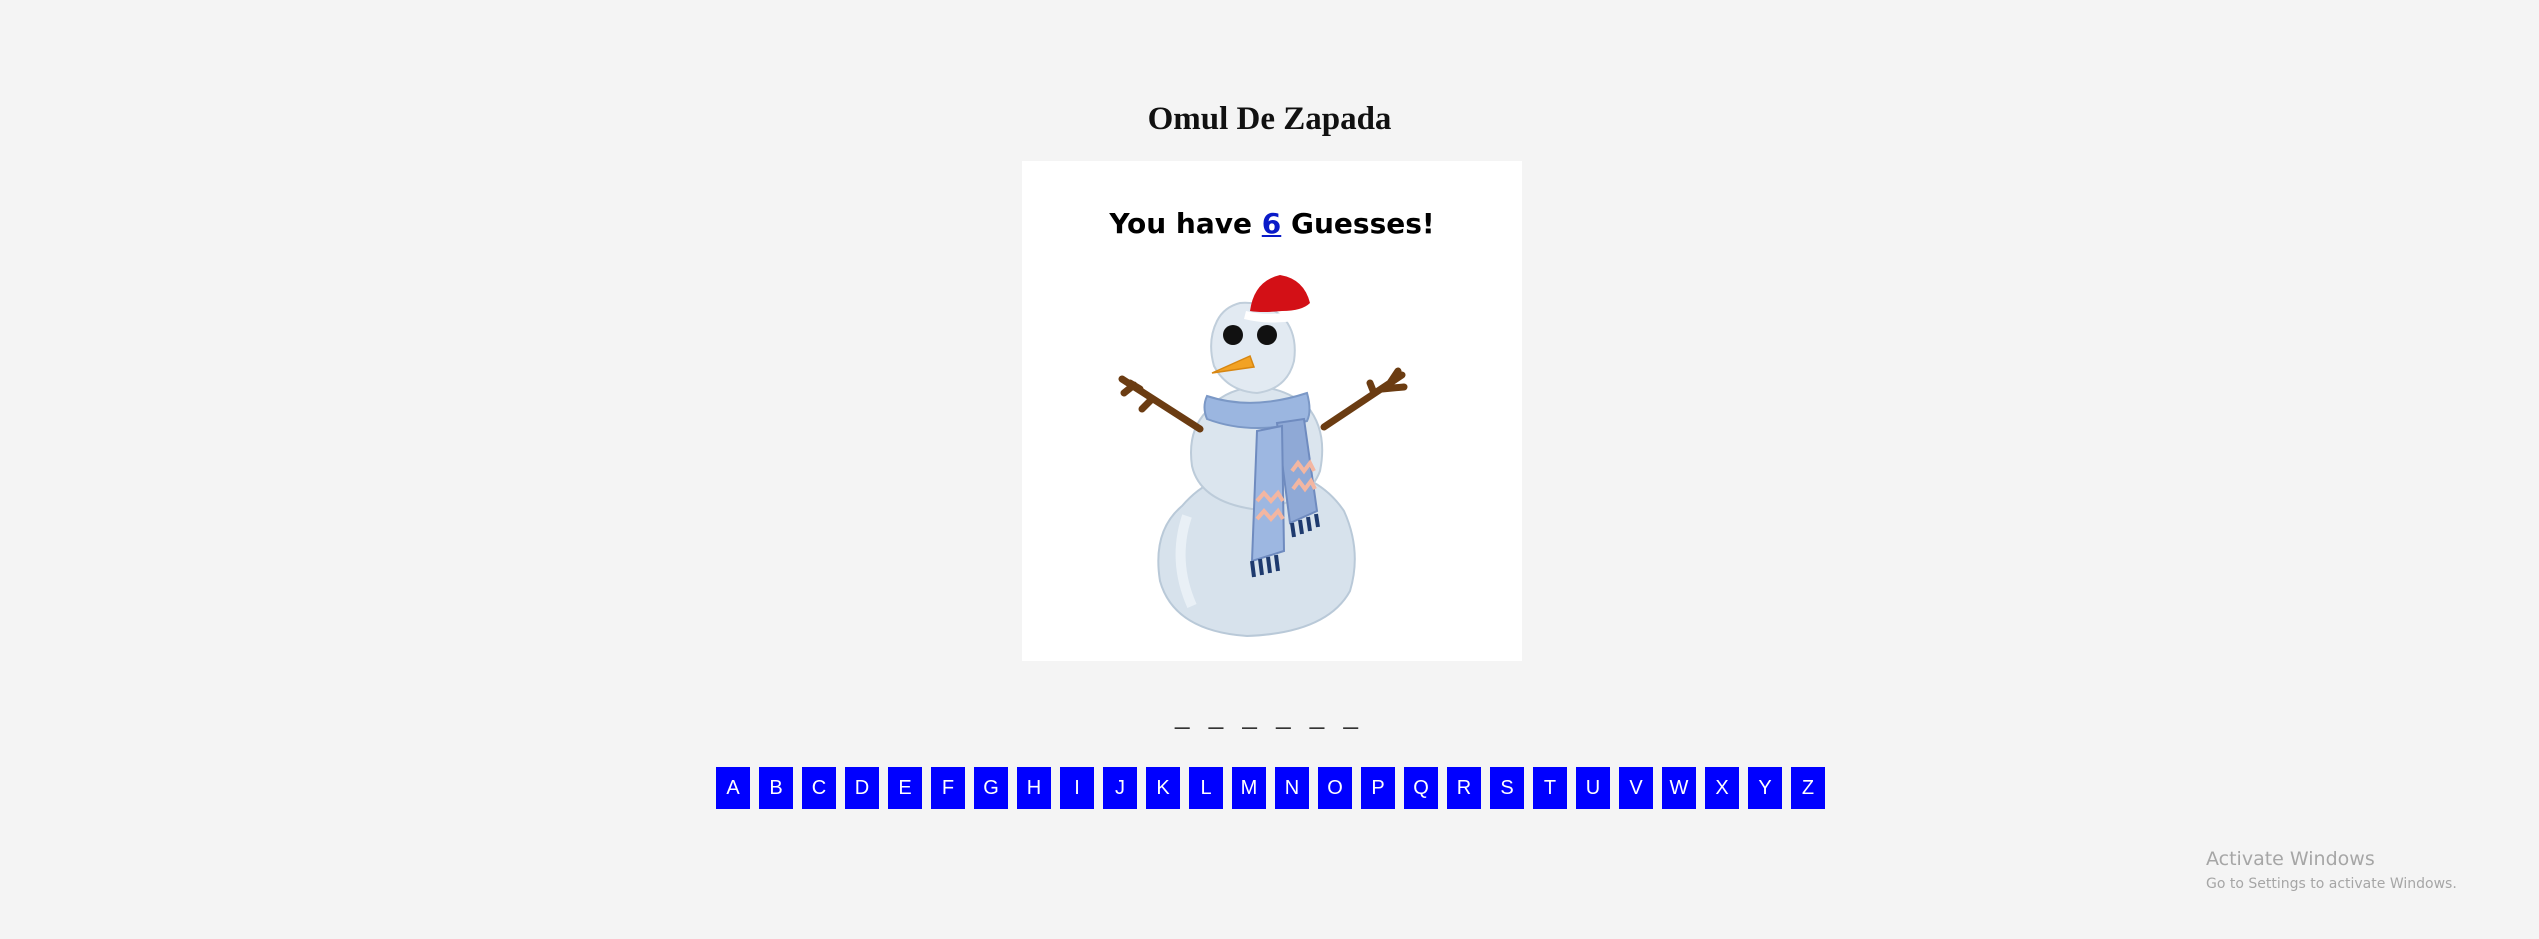  Describe the element at coordinates (2290, 859) in the screenshot. I see `watermark-title: Activate Windows` at that location.